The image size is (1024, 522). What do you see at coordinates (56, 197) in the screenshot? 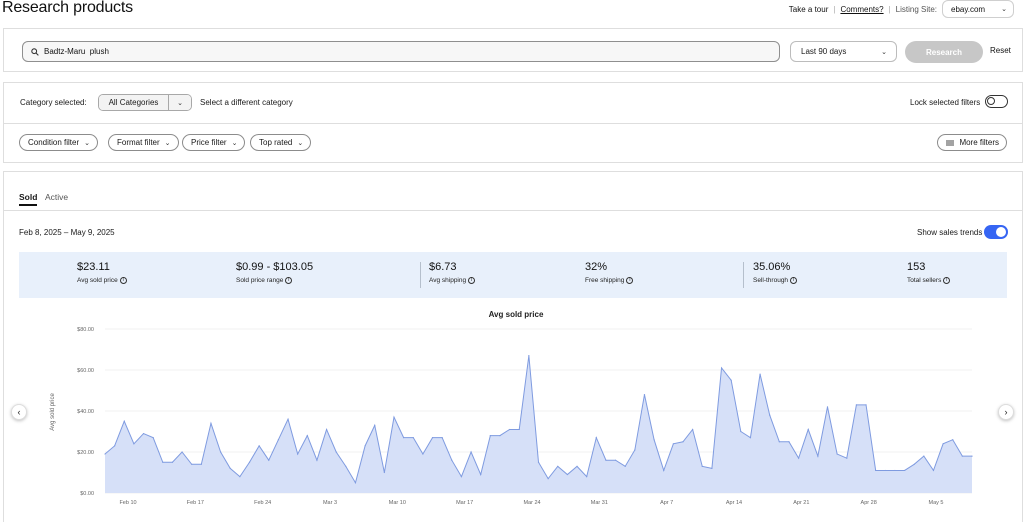
I see `tab-active: Active` at bounding box center [56, 197].